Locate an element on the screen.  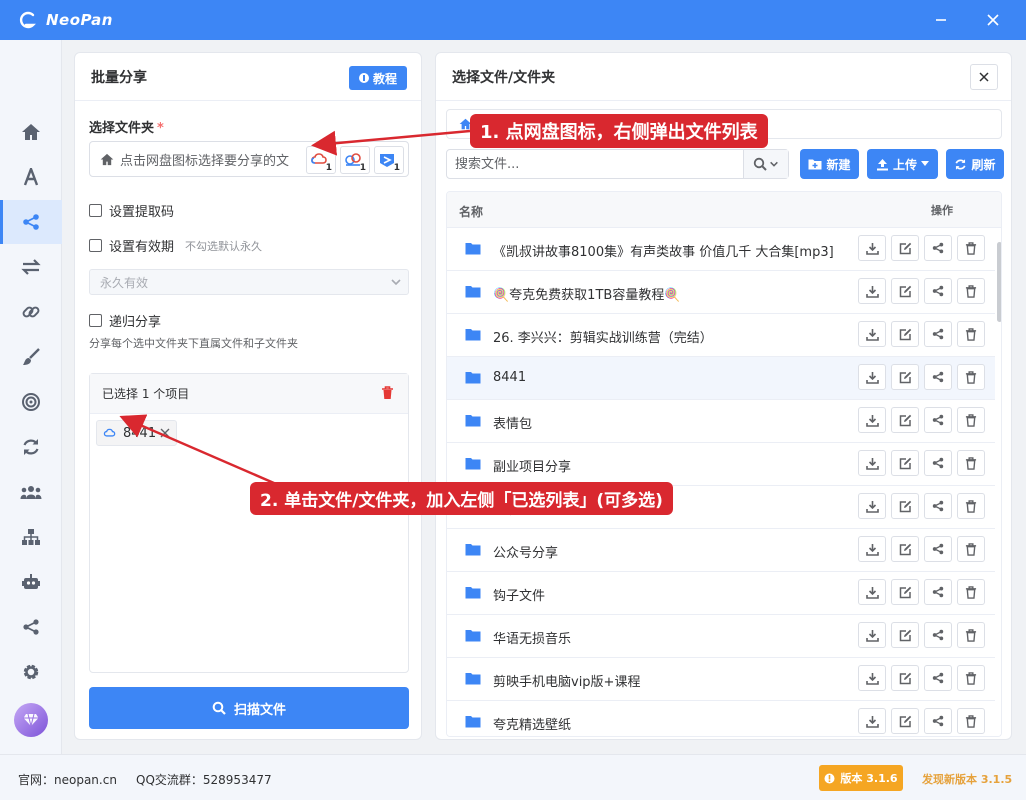
drive-quark-button: 1 is located at coordinates (321, 160).